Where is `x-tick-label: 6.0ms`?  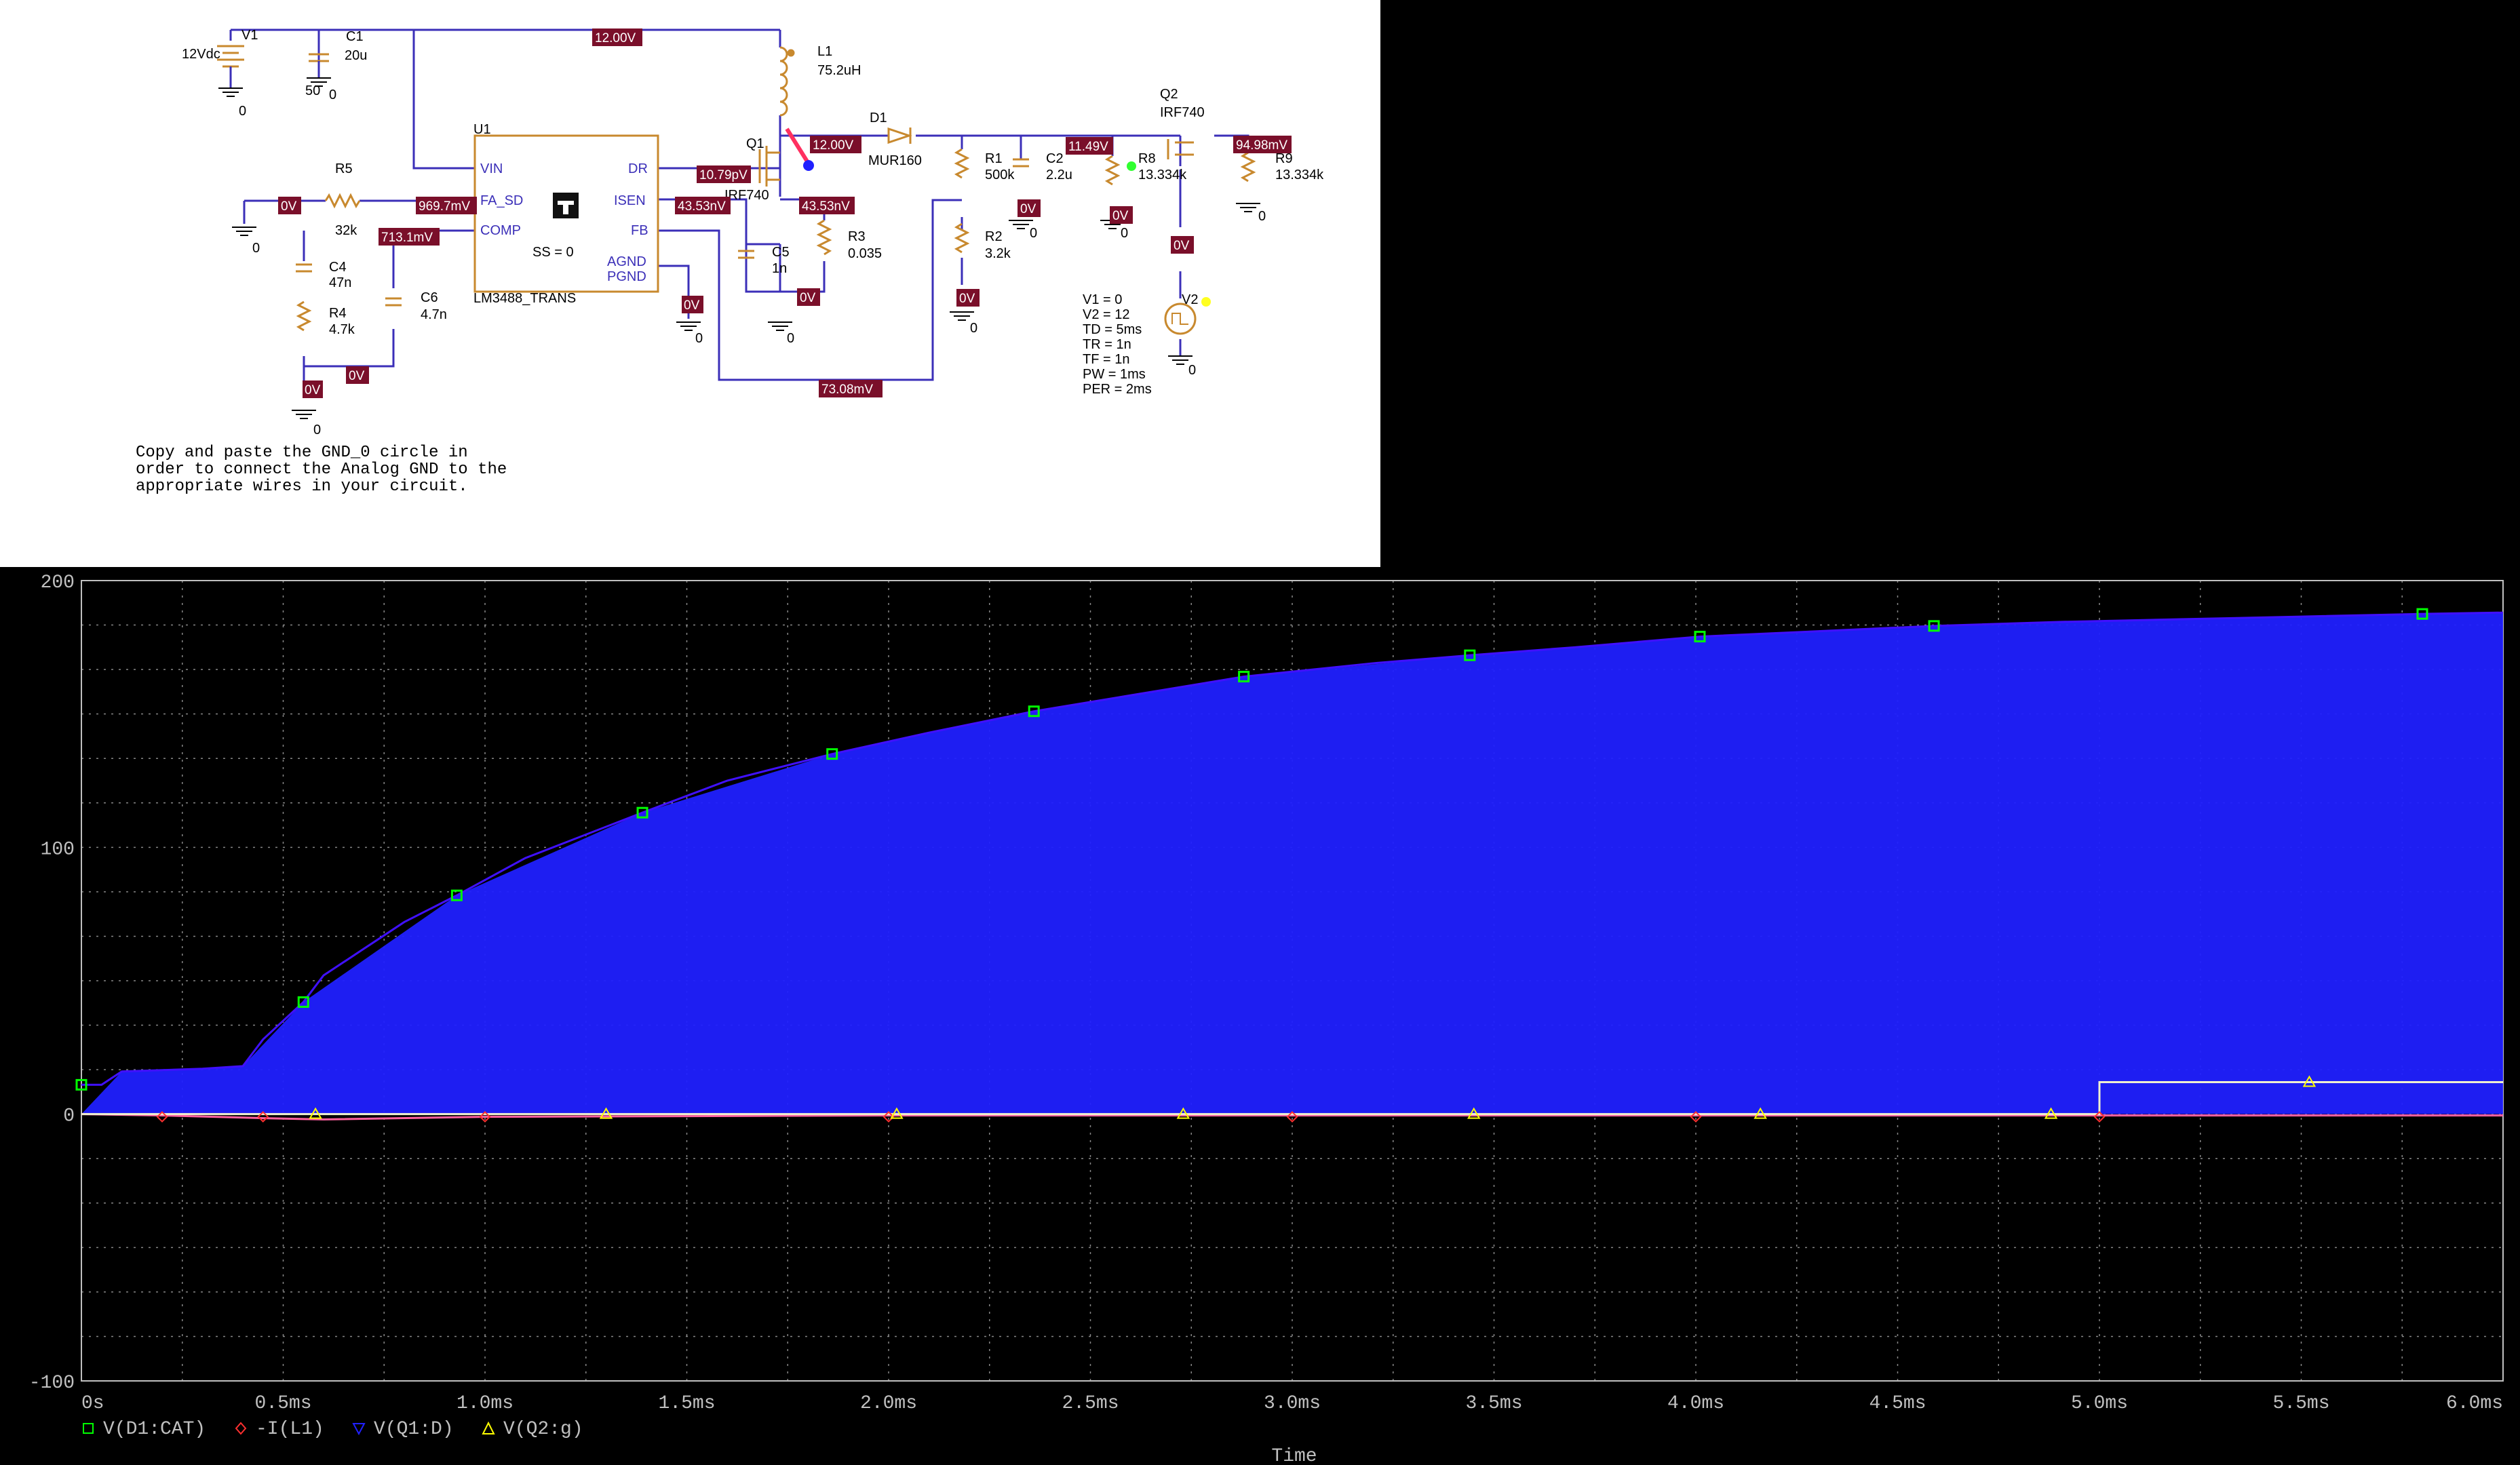
x-tick-label: 6.0ms is located at coordinates (2475, 1403).